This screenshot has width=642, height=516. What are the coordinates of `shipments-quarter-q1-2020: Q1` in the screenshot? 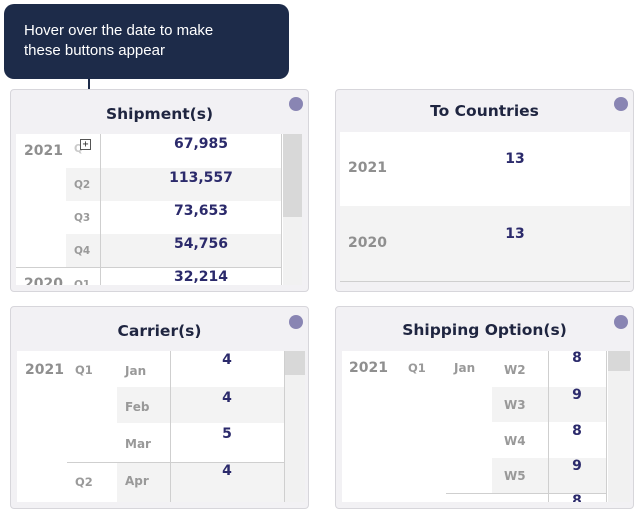 It's located at (82, 282).